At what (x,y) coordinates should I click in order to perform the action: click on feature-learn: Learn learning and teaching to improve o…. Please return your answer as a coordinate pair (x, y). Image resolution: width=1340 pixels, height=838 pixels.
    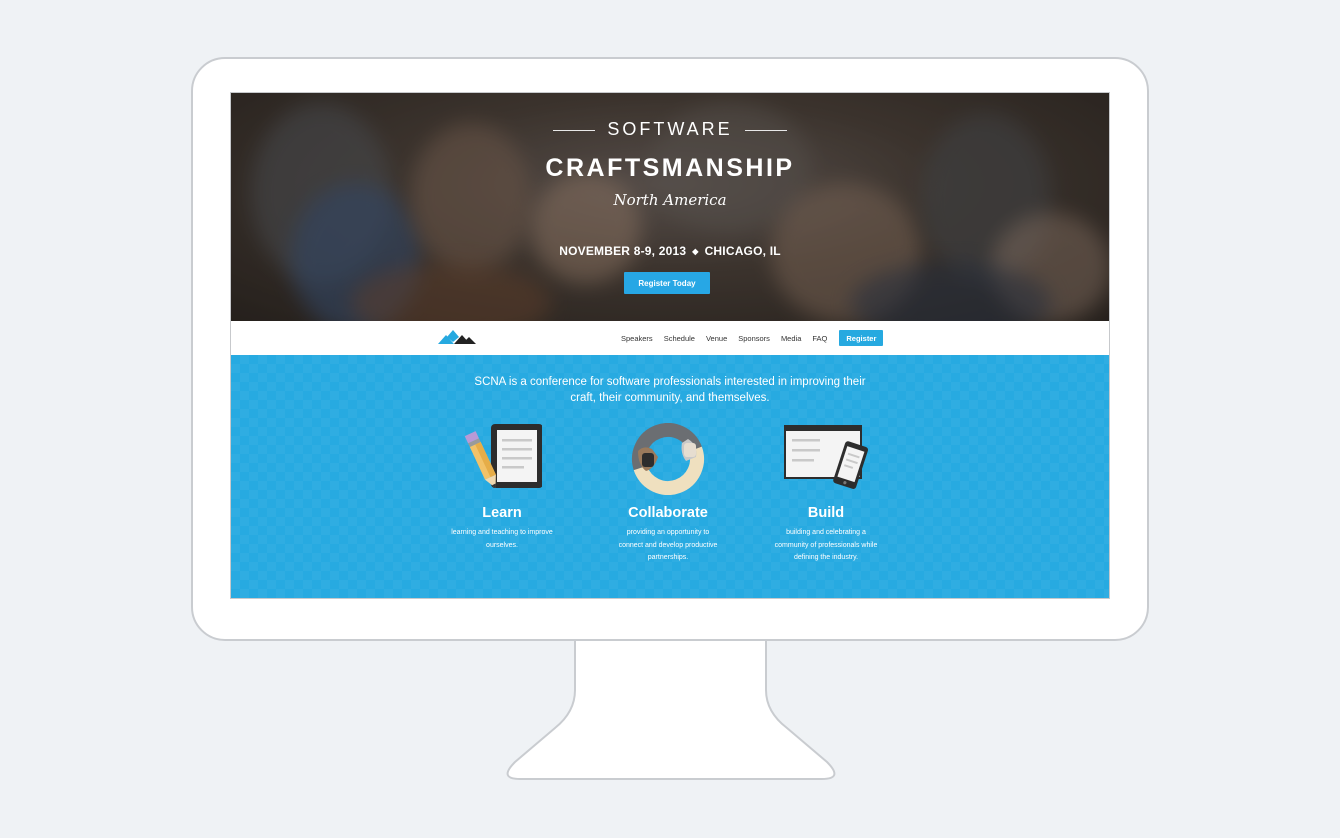
    Looking at the image, I should click on (502, 487).